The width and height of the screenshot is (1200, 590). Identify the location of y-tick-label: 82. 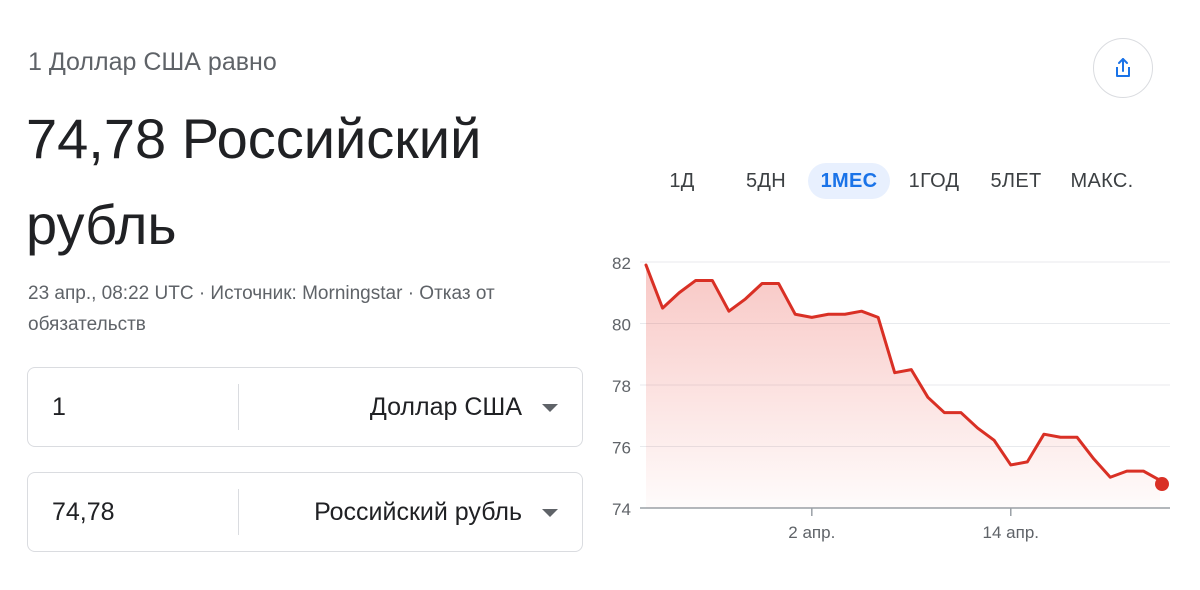
(621, 263).